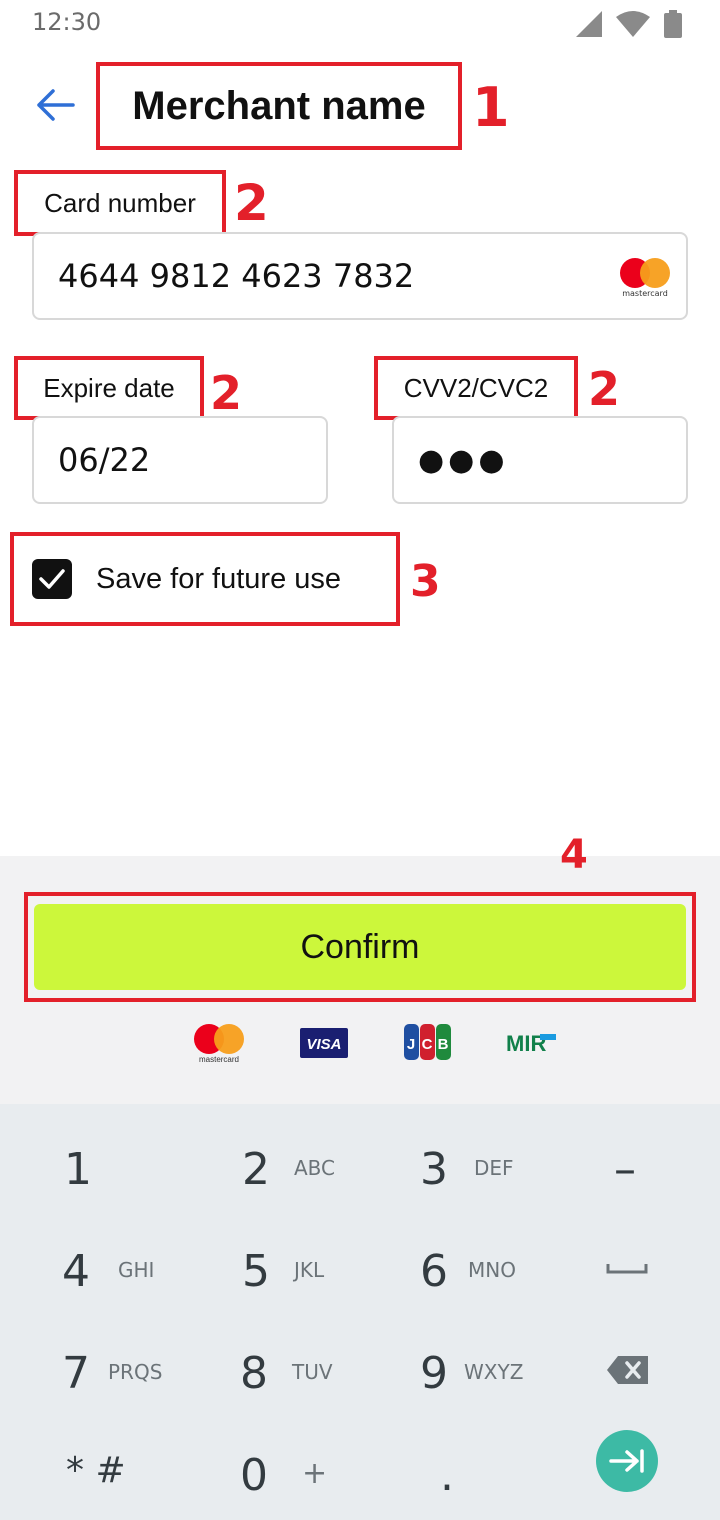  I want to click on enter-button, so click(627, 1461).